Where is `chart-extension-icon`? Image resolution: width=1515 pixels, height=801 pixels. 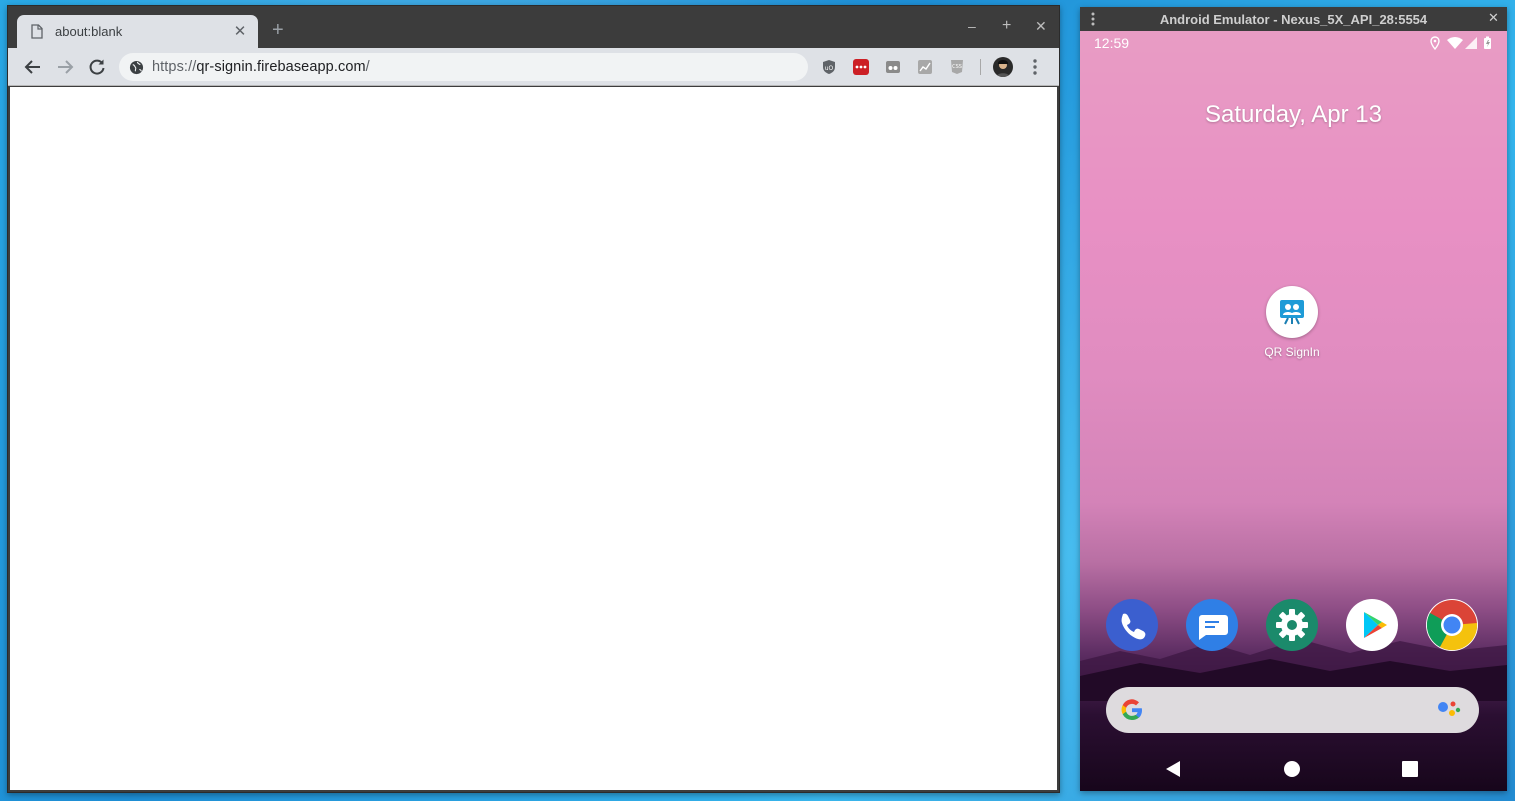
chart-extension-icon is located at coordinates (925, 67).